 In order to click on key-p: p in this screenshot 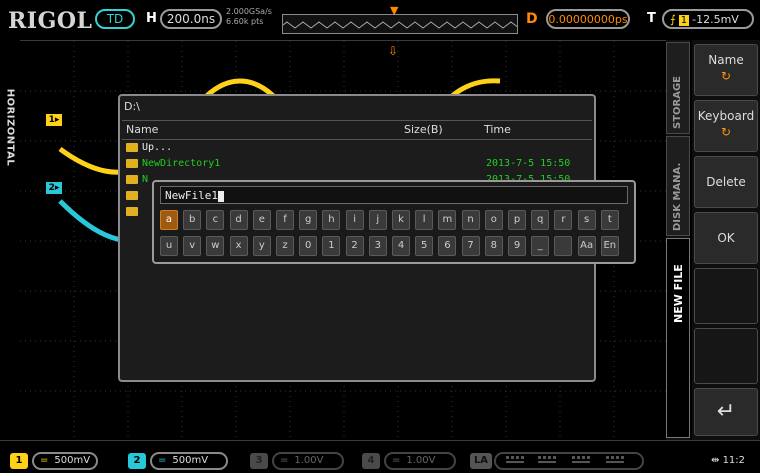, I will do `click(517, 220)`.